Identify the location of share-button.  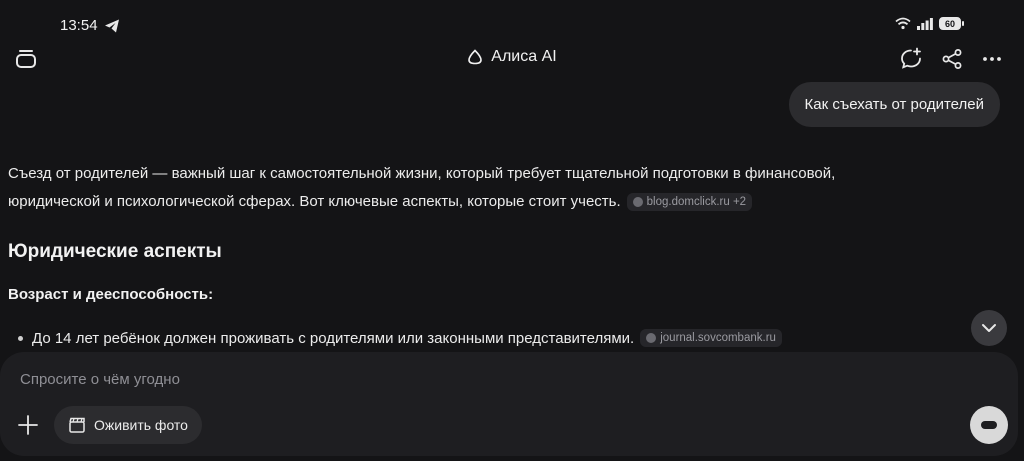
(952, 59).